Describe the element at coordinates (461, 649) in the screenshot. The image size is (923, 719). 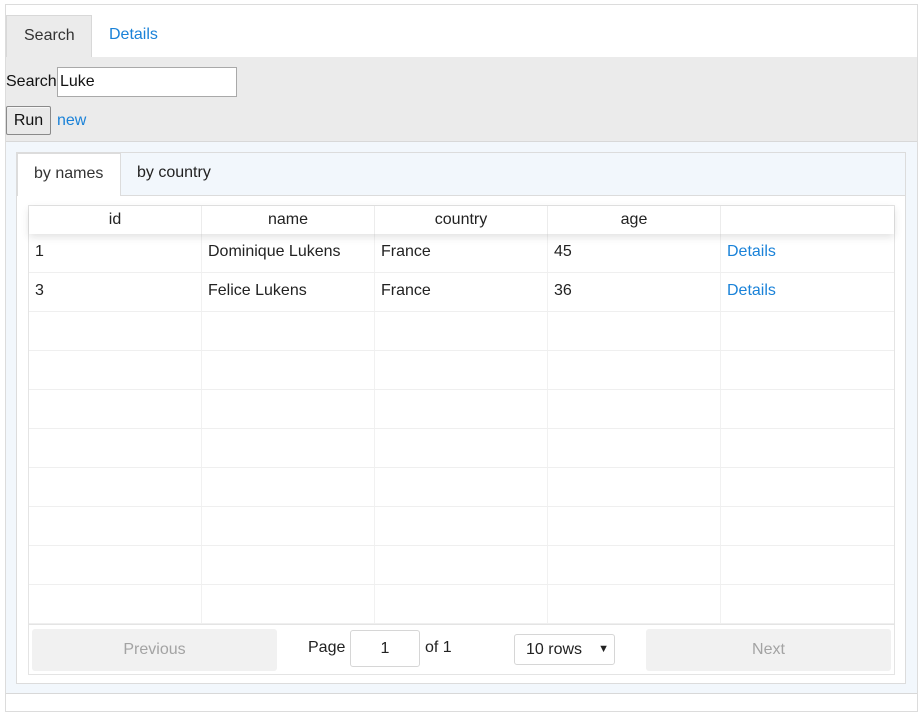
I see `pagination-bar: Previous Page of 1 10 rows ▼ Next` at that location.